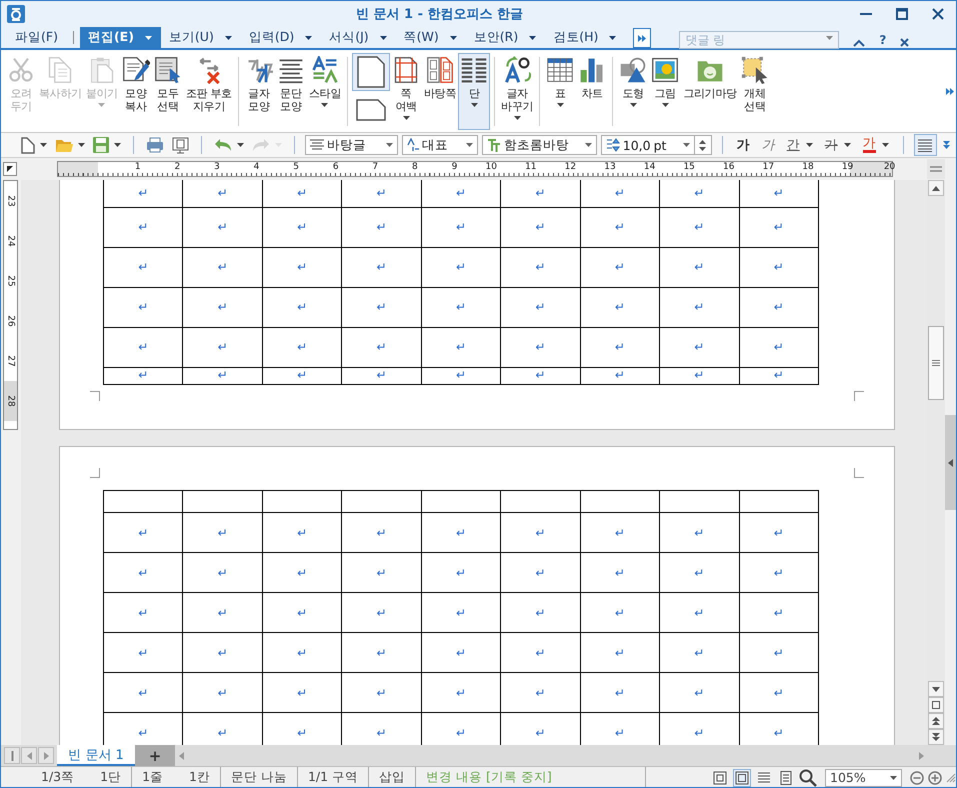 This screenshot has width=957, height=788. What do you see at coordinates (335, 167) in the screenshot?
I see `ruler-number: 6` at bounding box center [335, 167].